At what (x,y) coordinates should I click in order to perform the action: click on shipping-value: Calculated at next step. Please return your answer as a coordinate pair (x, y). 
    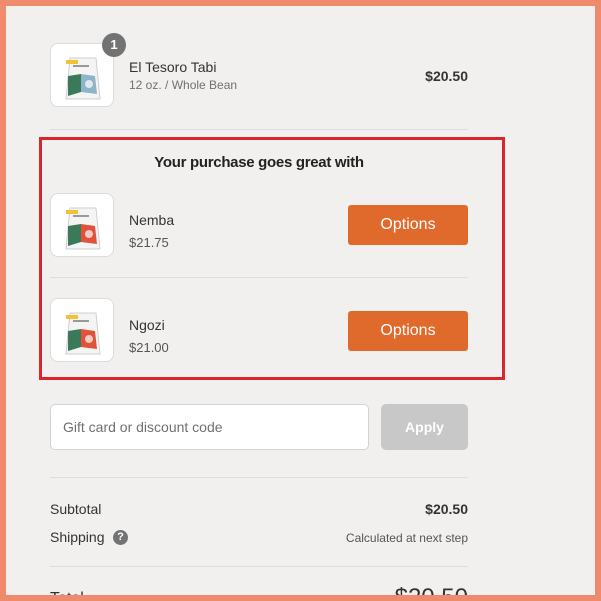
    Looking at the image, I should click on (406, 538).